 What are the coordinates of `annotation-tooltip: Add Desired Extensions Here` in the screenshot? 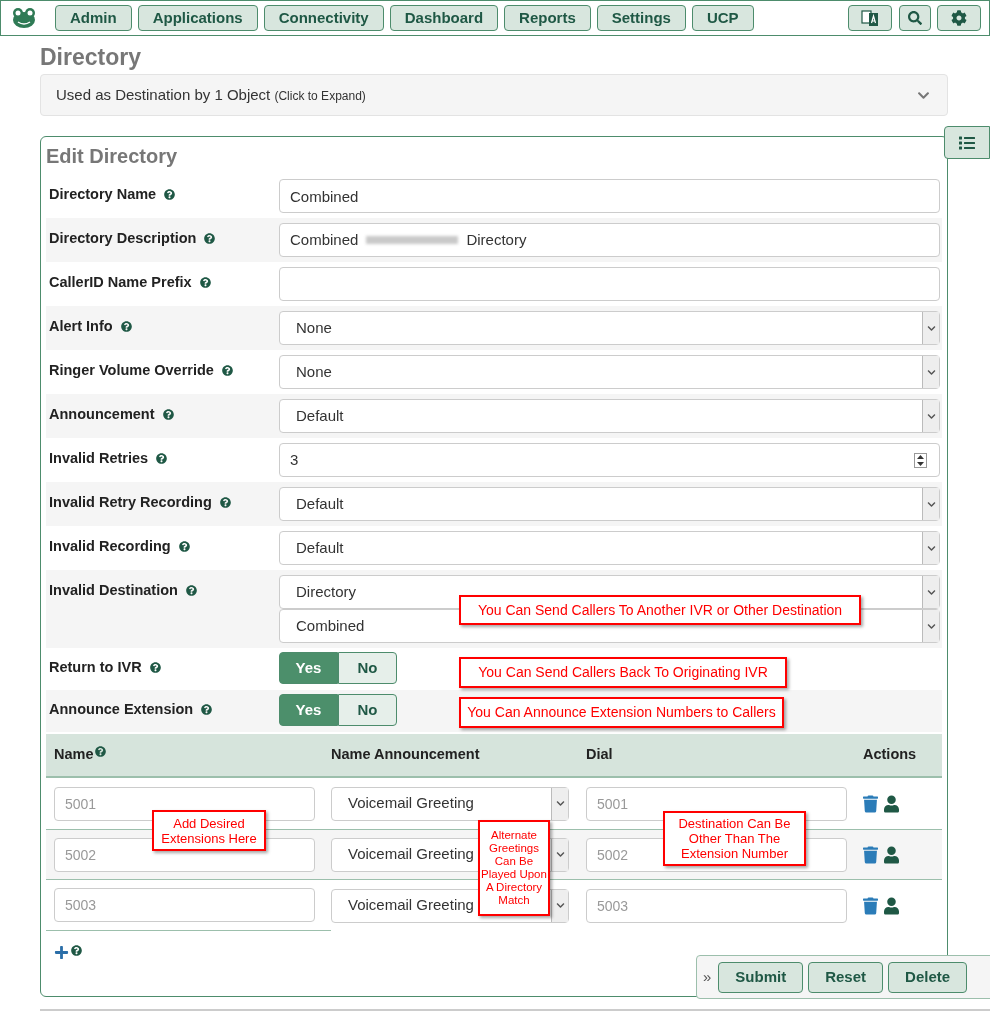 It's located at (209, 830).